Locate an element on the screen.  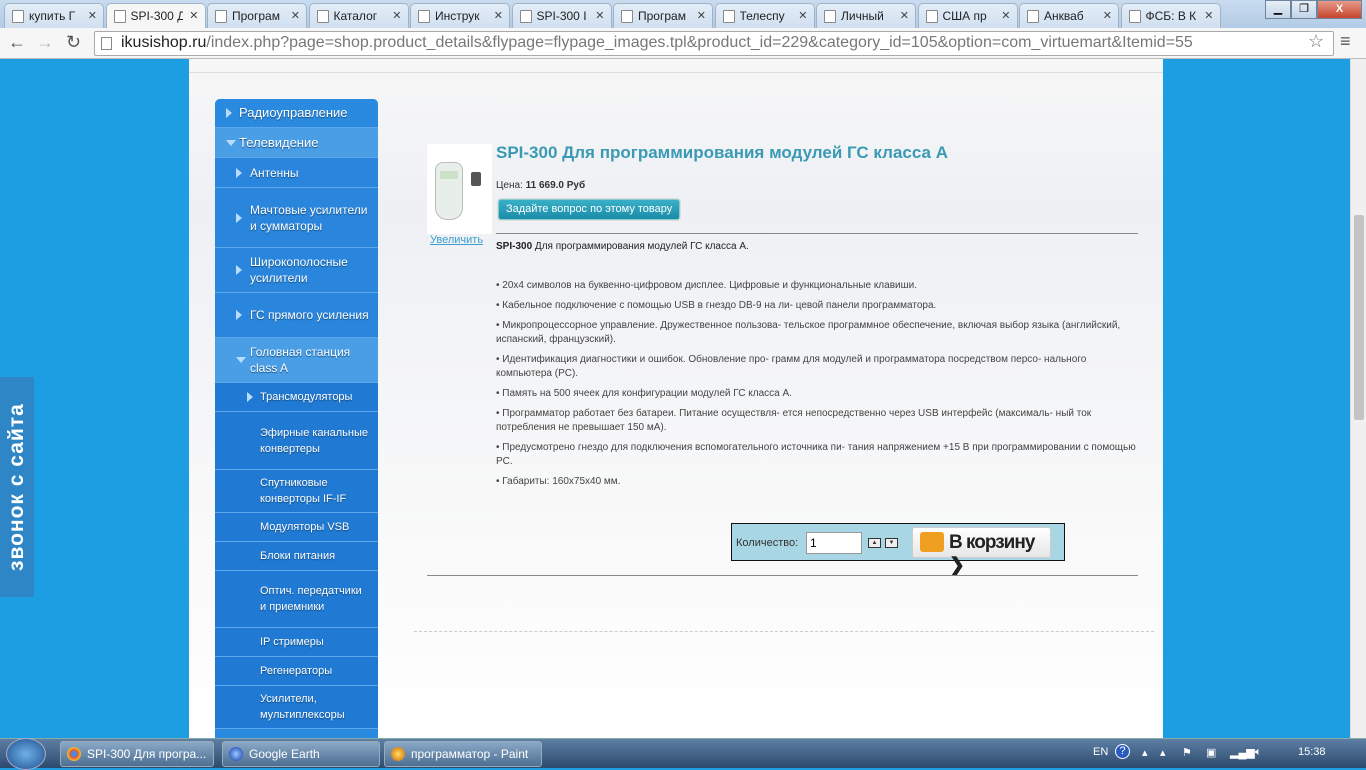
caret-right-icon is located at coordinates (229, 113).